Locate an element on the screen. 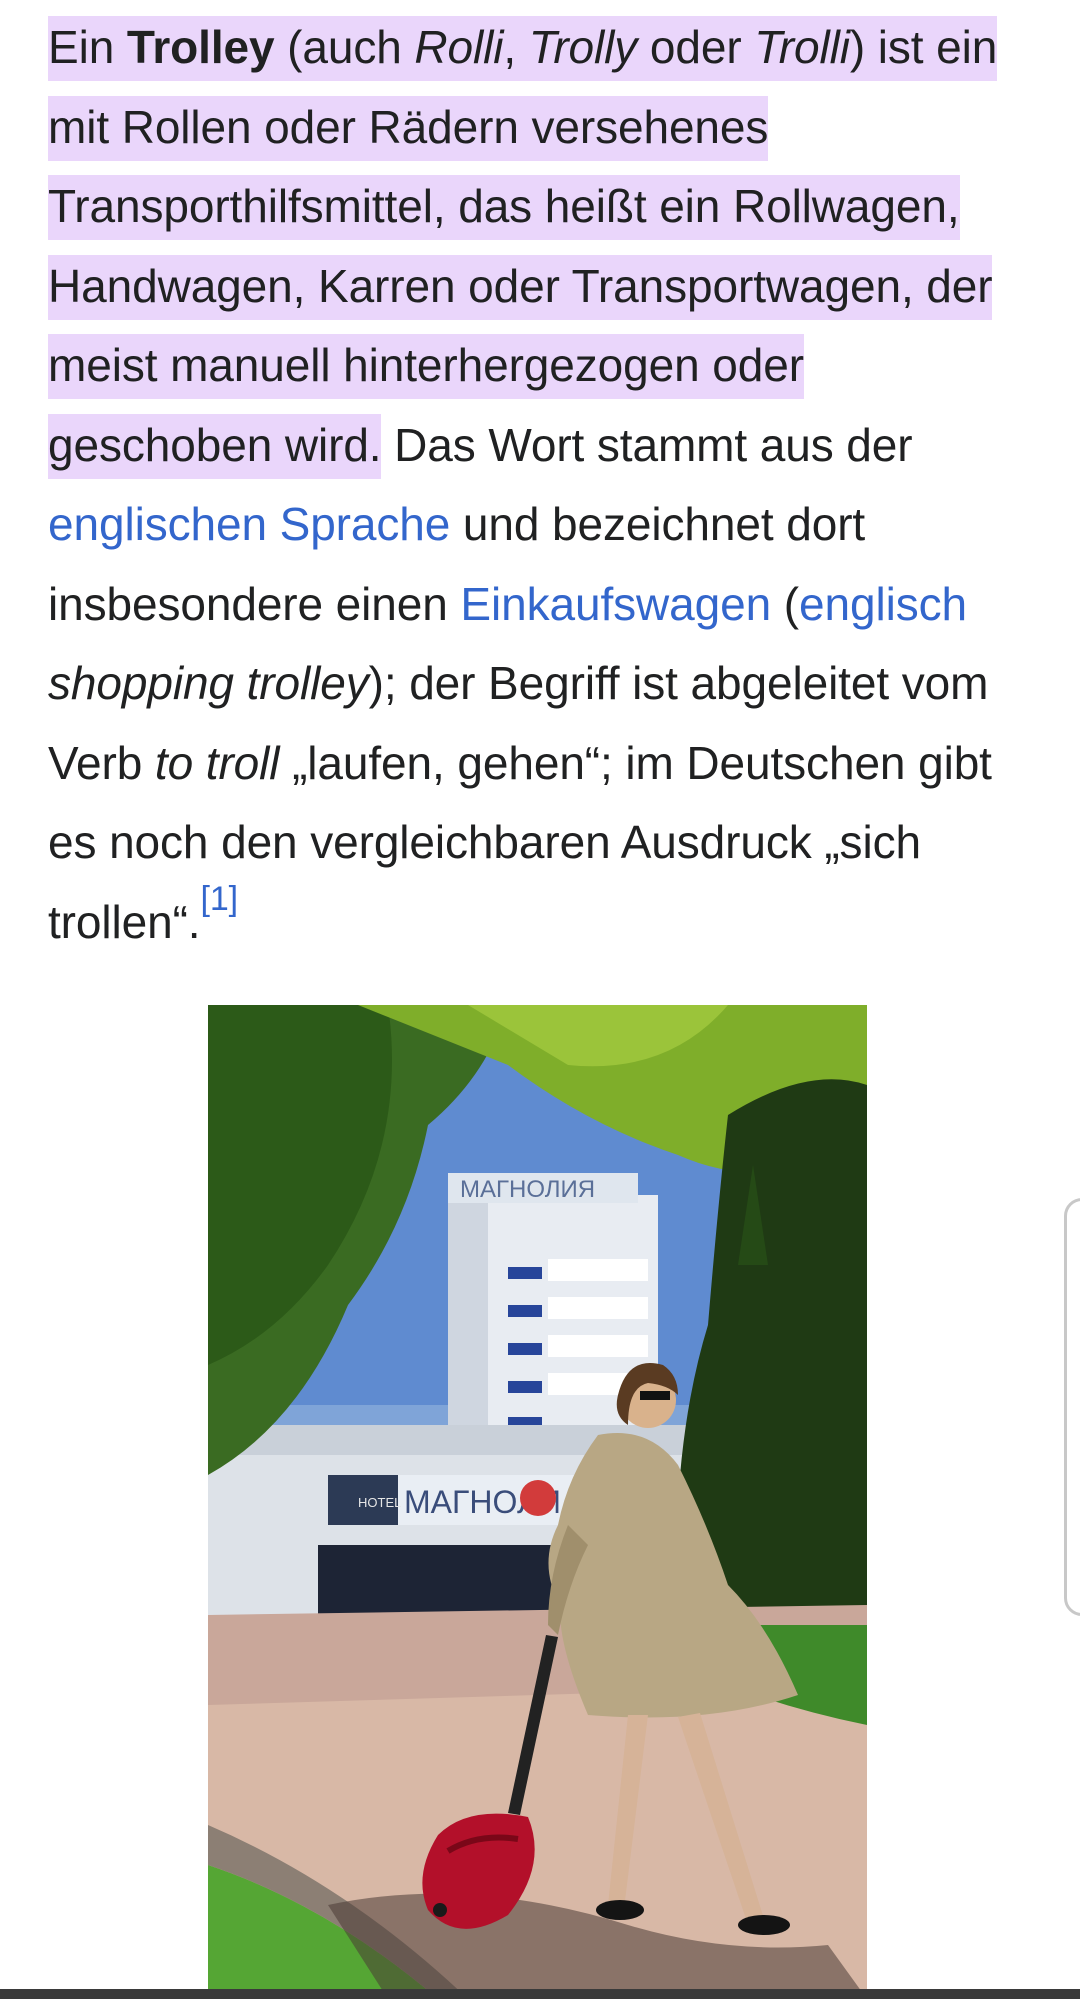  alt-name: Trolly is located at coordinates (583, 47).